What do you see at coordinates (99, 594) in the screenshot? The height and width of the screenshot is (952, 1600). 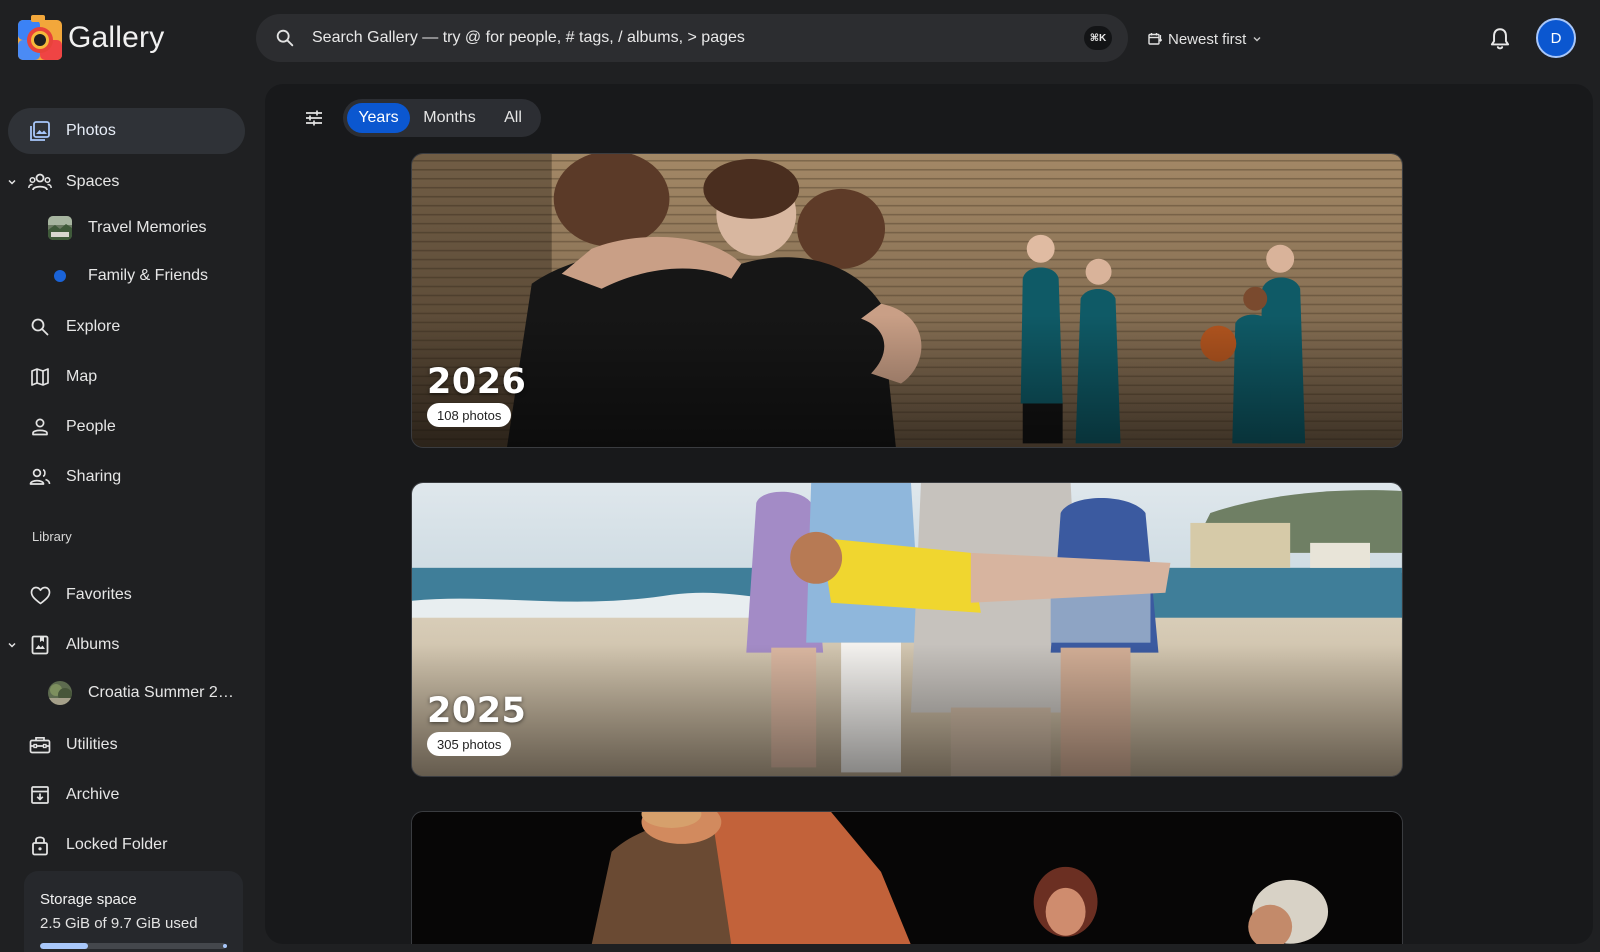 I see `sidebar-item-label: Favorites` at bounding box center [99, 594].